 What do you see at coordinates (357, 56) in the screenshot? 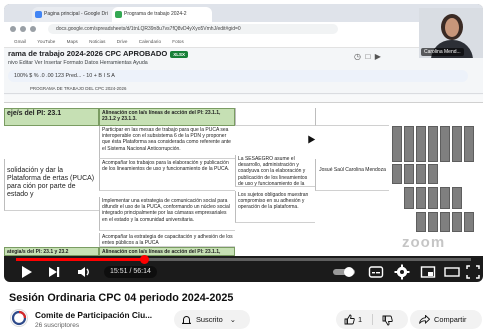
I see `history-icon: ◷` at bounding box center [357, 56].